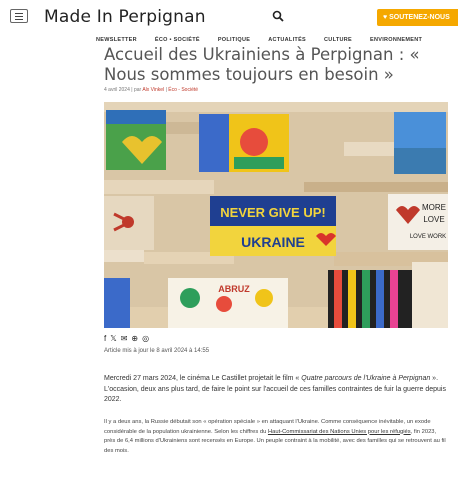 The width and height of the screenshot is (458, 480). Describe the element at coordinates (396, 40) in the screenshot. I see `nav-item-environnement: ENVIRONNEMENT` at that location.